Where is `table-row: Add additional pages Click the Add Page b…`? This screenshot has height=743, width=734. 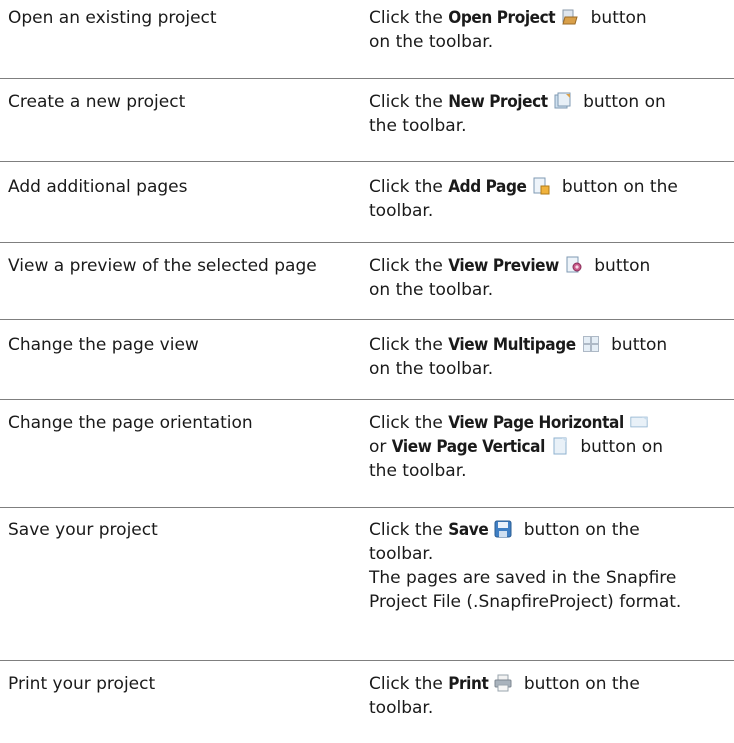
table-row: Add additional pages Click the Add Page b… is located at coordinates (367, 202).